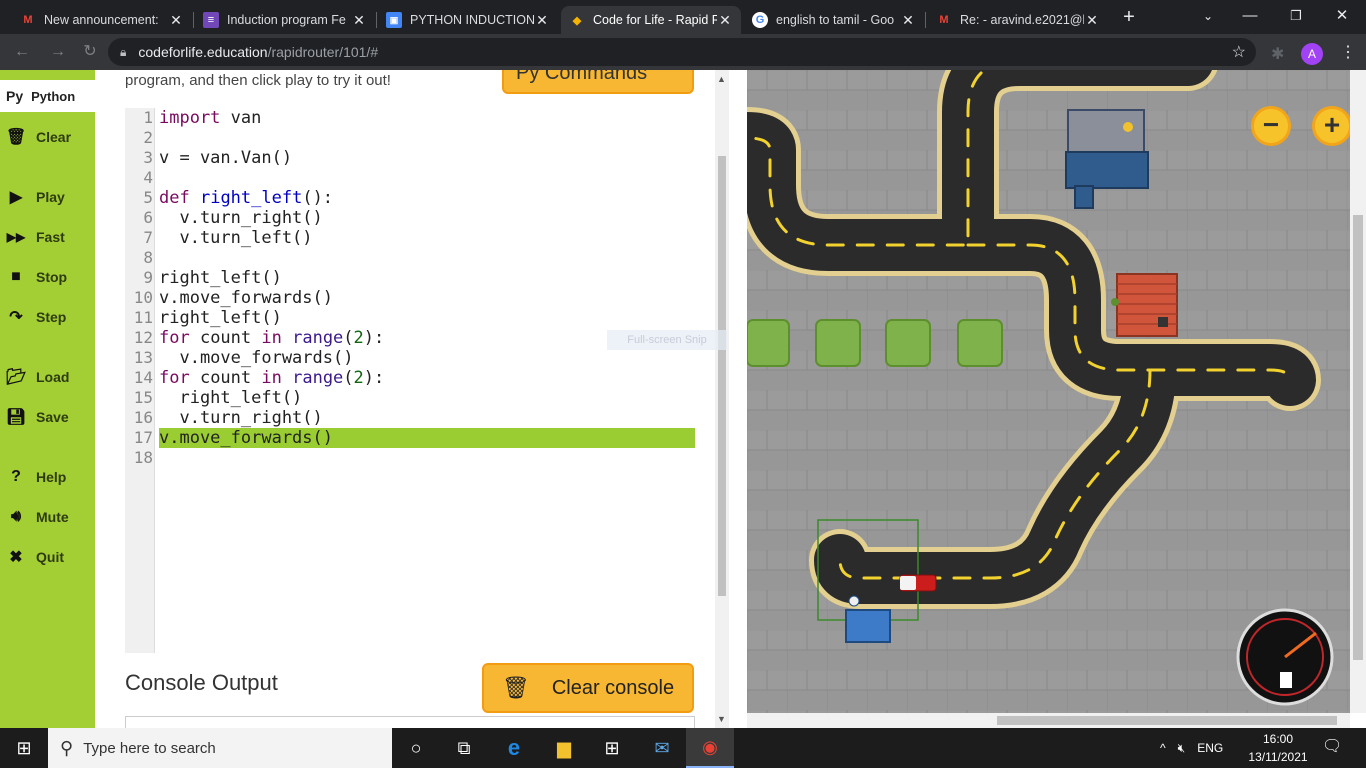 The width and height of the screenshot is (1366, 768). What do you see at coordinates (1250, 16) in the screenshot?
I see `minimize-button: —` at bounding box center [1250, 16].